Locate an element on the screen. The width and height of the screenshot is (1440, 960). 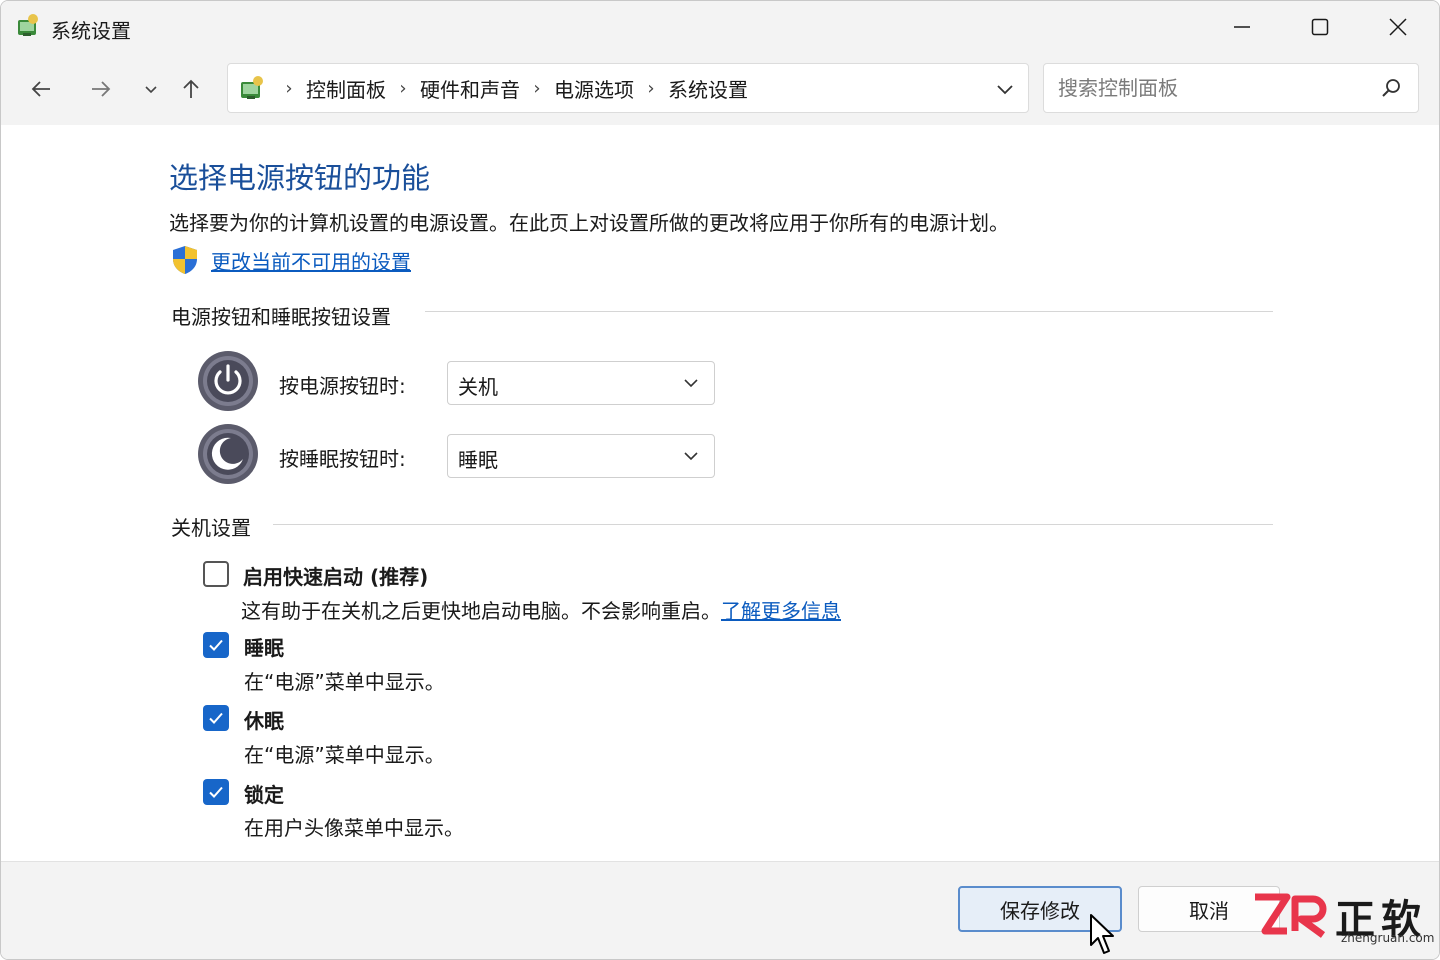
lock-checkbox is located at coordinates (216, 792).